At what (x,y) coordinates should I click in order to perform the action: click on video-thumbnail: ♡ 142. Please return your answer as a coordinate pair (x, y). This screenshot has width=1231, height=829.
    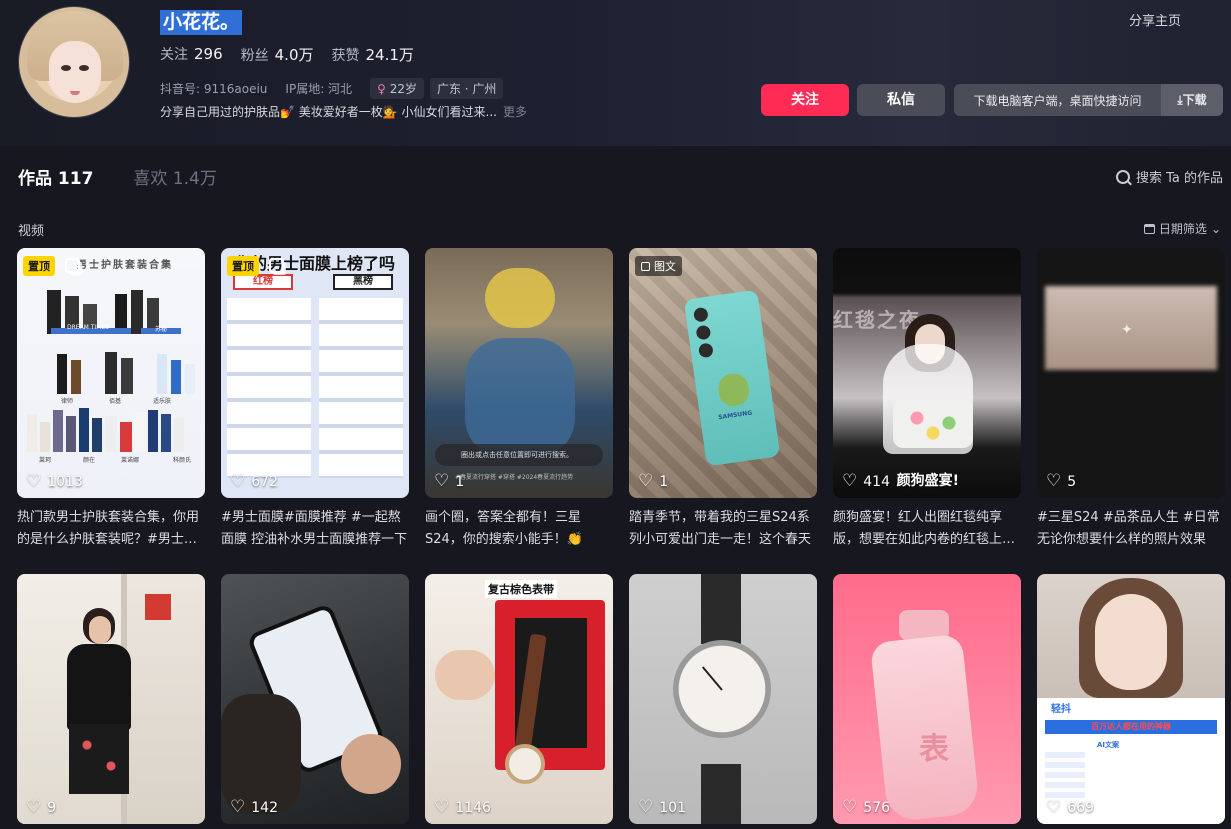
    Looking at the image, I should click on (315, 699).